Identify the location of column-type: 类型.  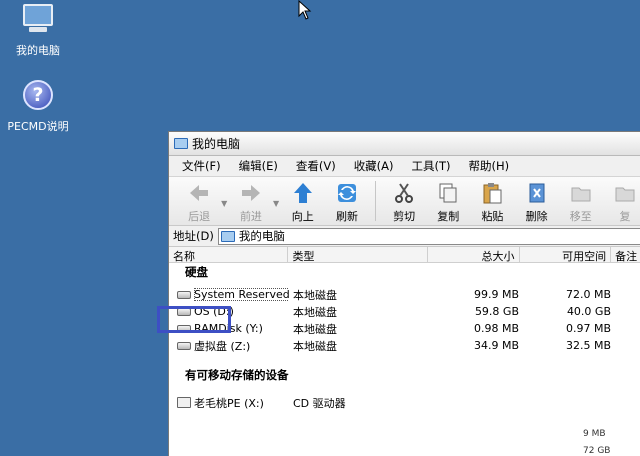
(358, 255).